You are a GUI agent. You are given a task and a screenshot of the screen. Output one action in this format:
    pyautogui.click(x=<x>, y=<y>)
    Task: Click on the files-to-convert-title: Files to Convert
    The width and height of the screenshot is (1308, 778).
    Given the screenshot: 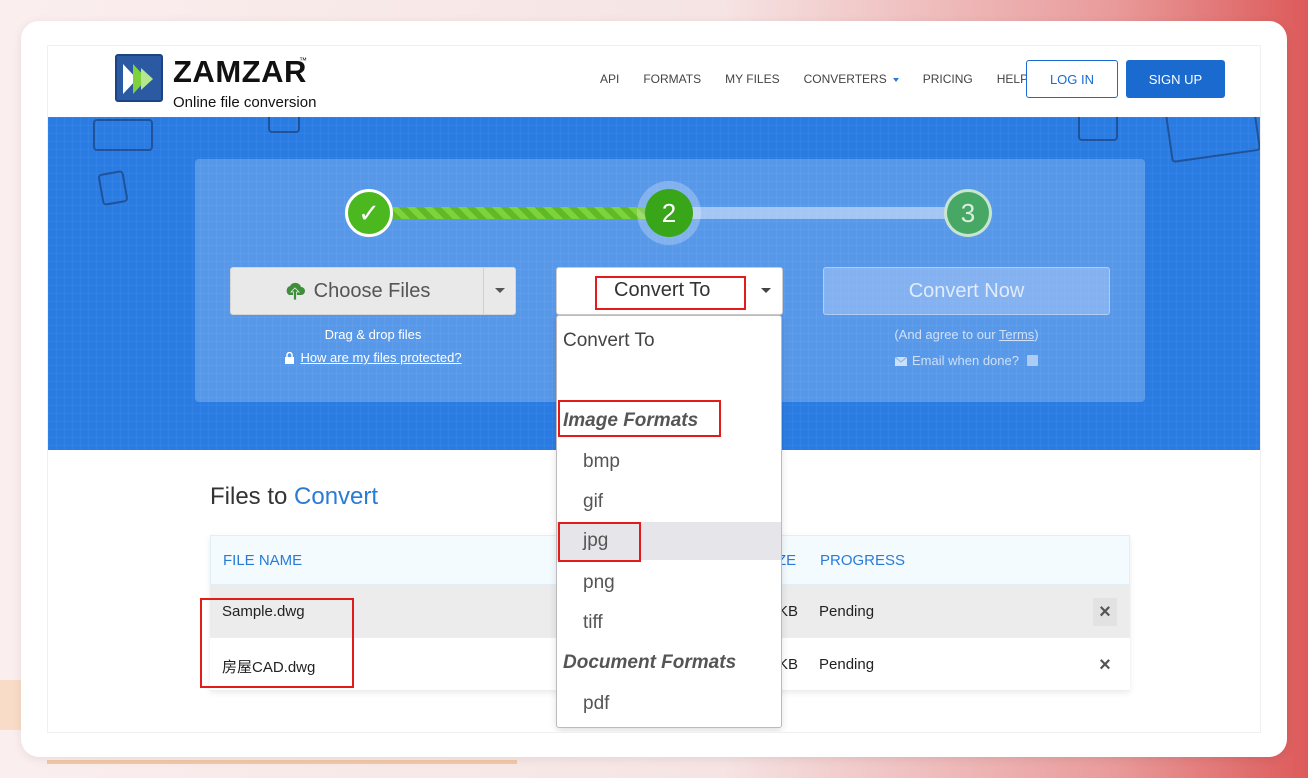 What is the action you would take?
    pyautogui.click(x=294, y=497)
    